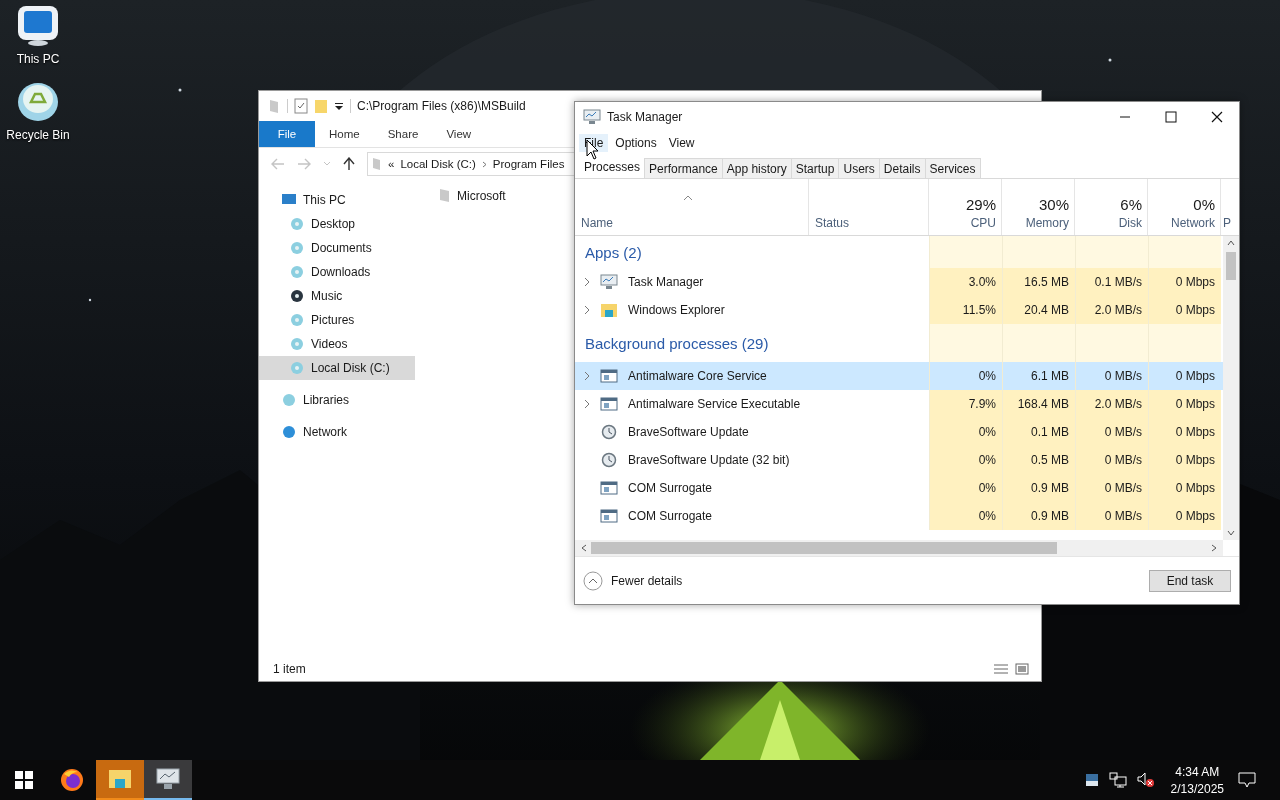 This screenshot has height=800, width=1280. Describe the element at coordinates (339, 106) in the screenshot. I see `caret-icon` at that location.